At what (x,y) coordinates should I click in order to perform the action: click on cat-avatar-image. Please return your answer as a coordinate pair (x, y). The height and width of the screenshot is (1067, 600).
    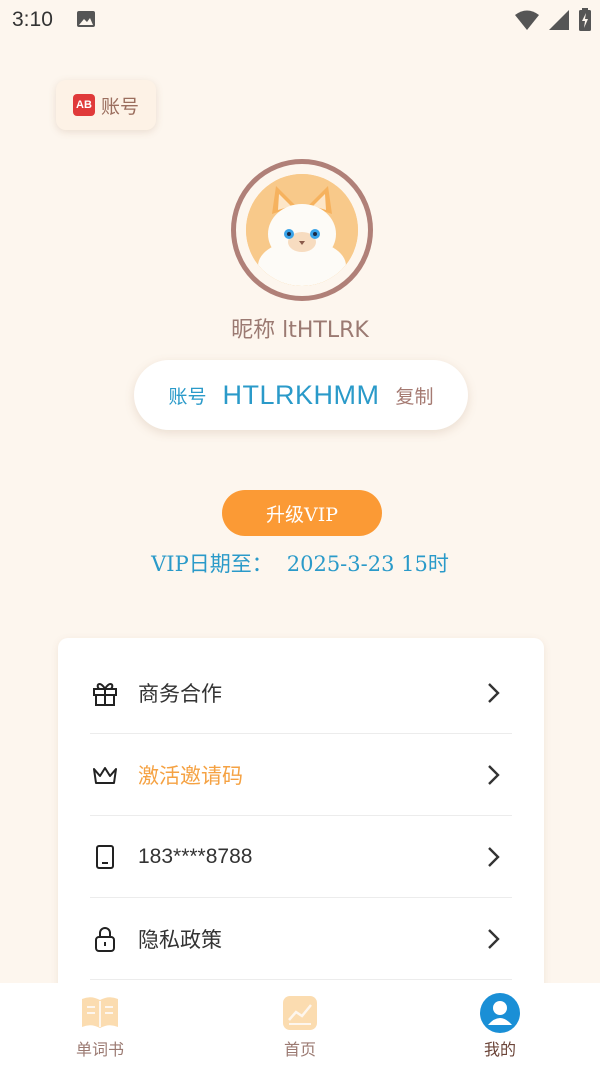
    Looking at the image, I should click on (302, 230).